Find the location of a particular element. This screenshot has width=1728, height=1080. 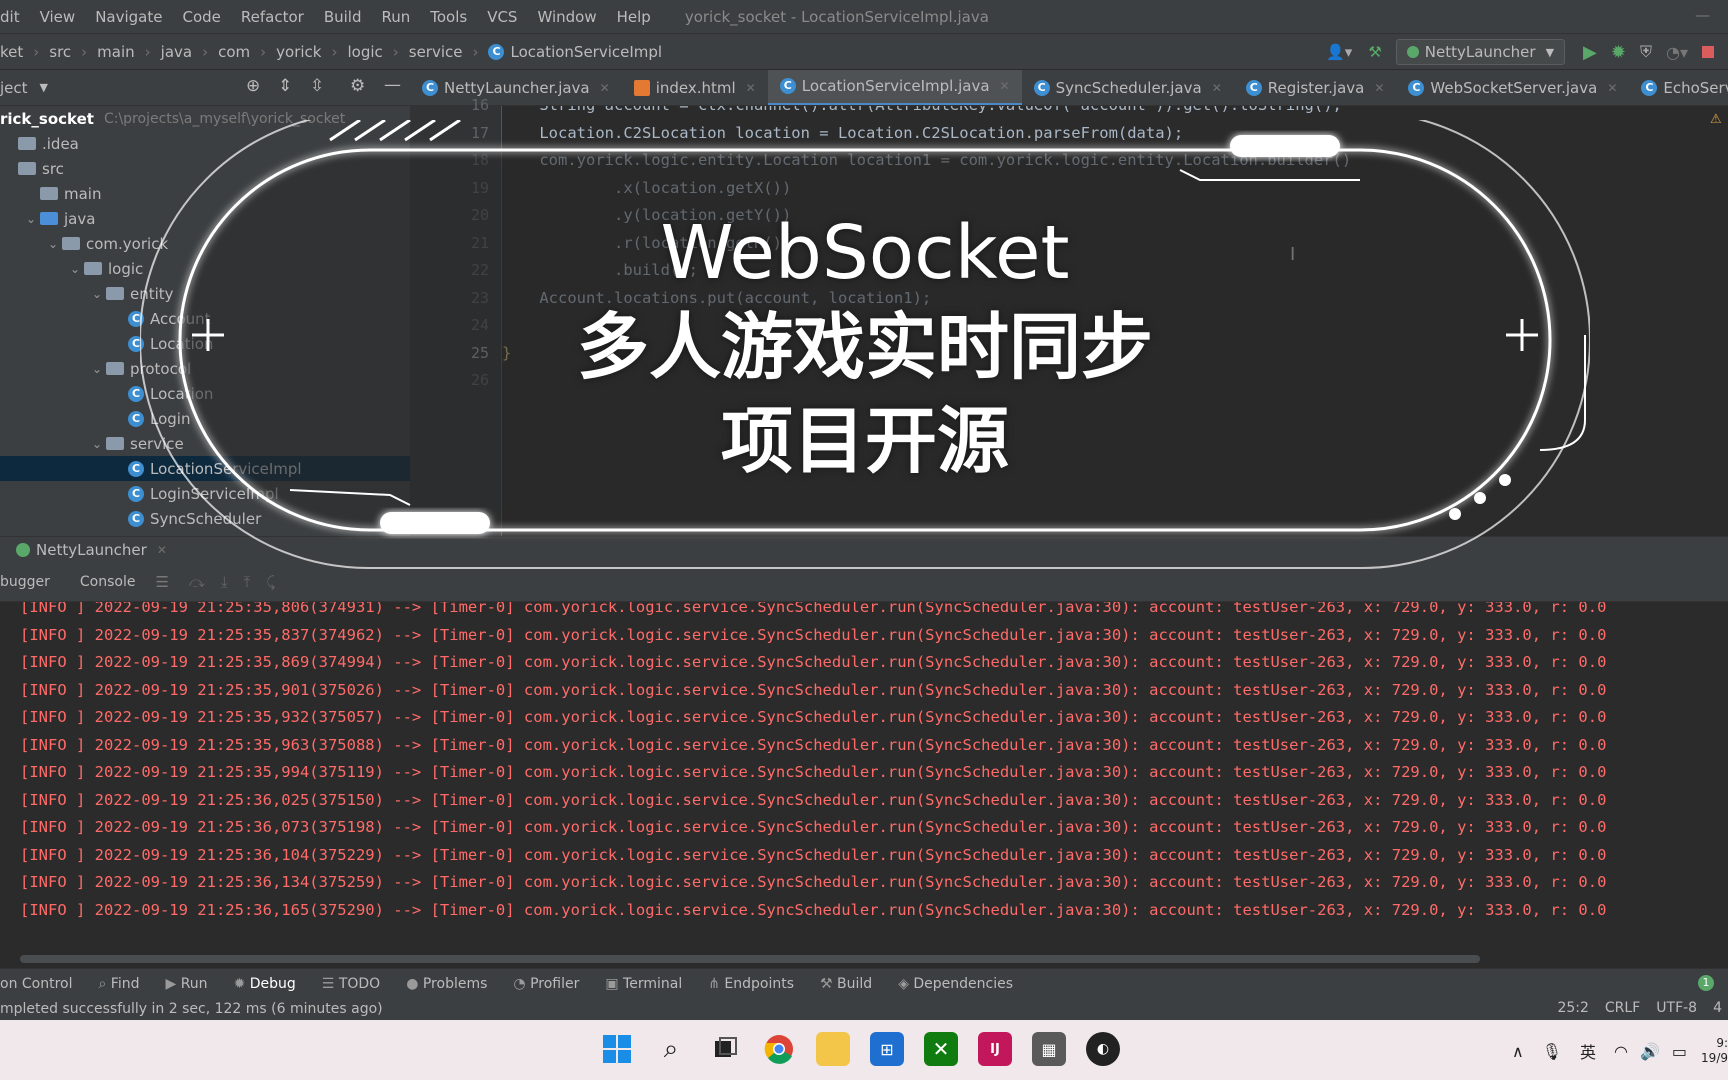

volume-icon: 🔊 is located at coordinates (1650, 1051).